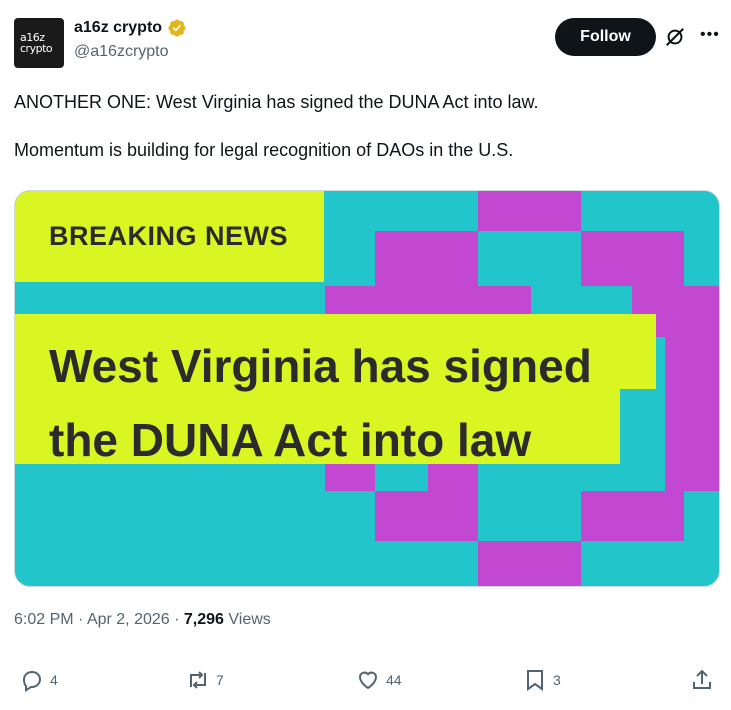 The height and width of the screenshot is (710, 731). What do you see at coordinates (198, 680) in the screenshot?
I see `repost-icon` at bounding box center [198, 680].